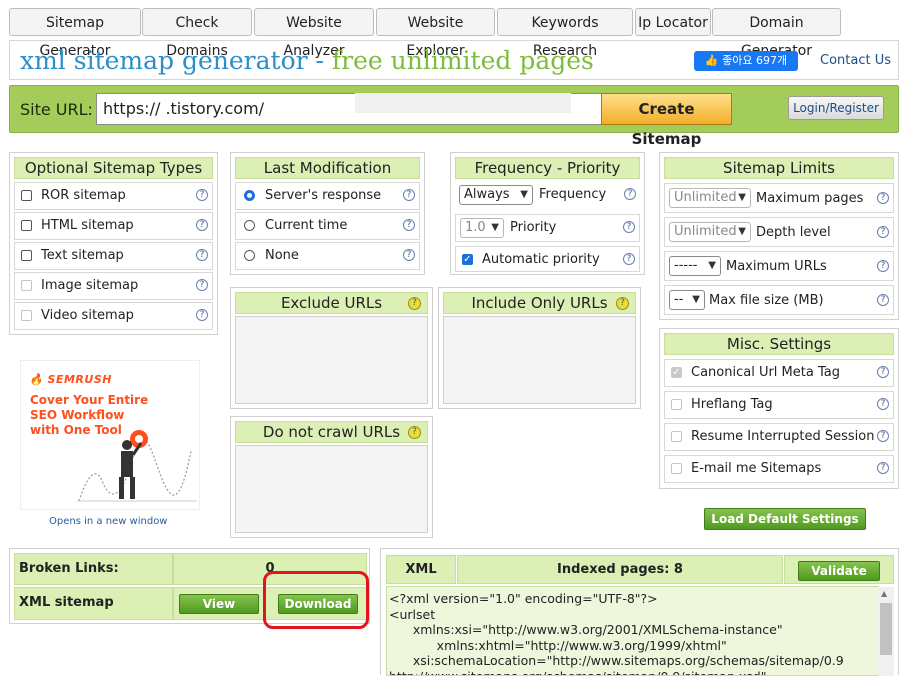 This screenshot has width=908, height=676. I want to click on checkbox-checked: ✓, so click(467, 259).